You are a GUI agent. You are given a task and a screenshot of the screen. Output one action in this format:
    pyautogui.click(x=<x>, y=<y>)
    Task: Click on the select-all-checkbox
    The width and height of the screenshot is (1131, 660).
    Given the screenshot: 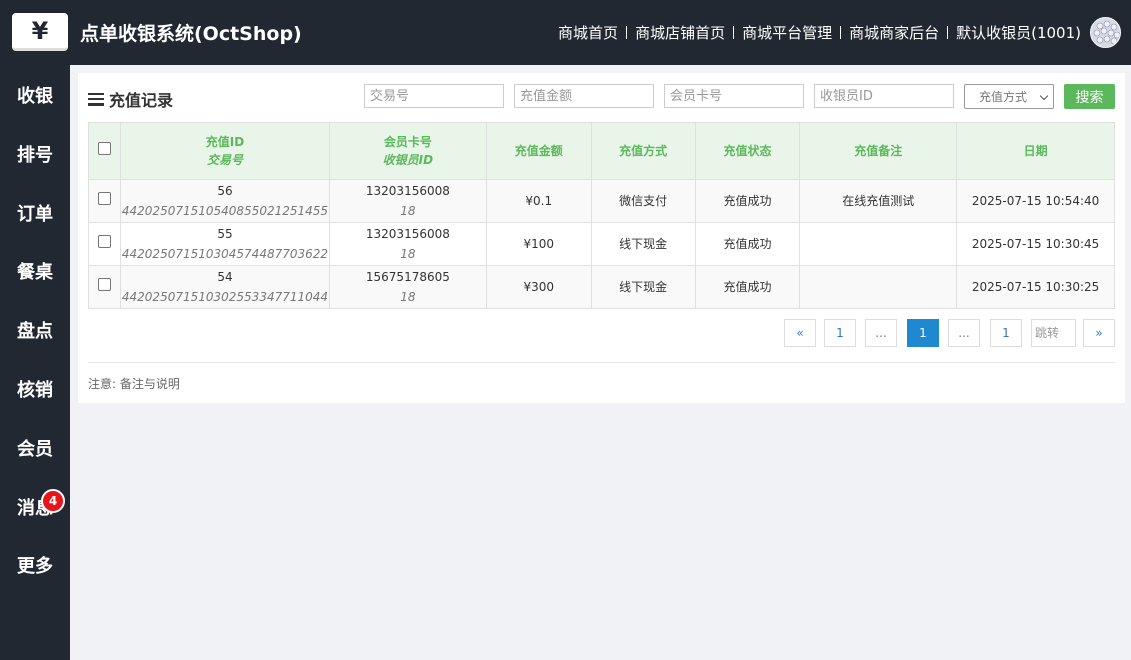 What is the action you would take?
    pyautogui.click(x=104, y=148)
    